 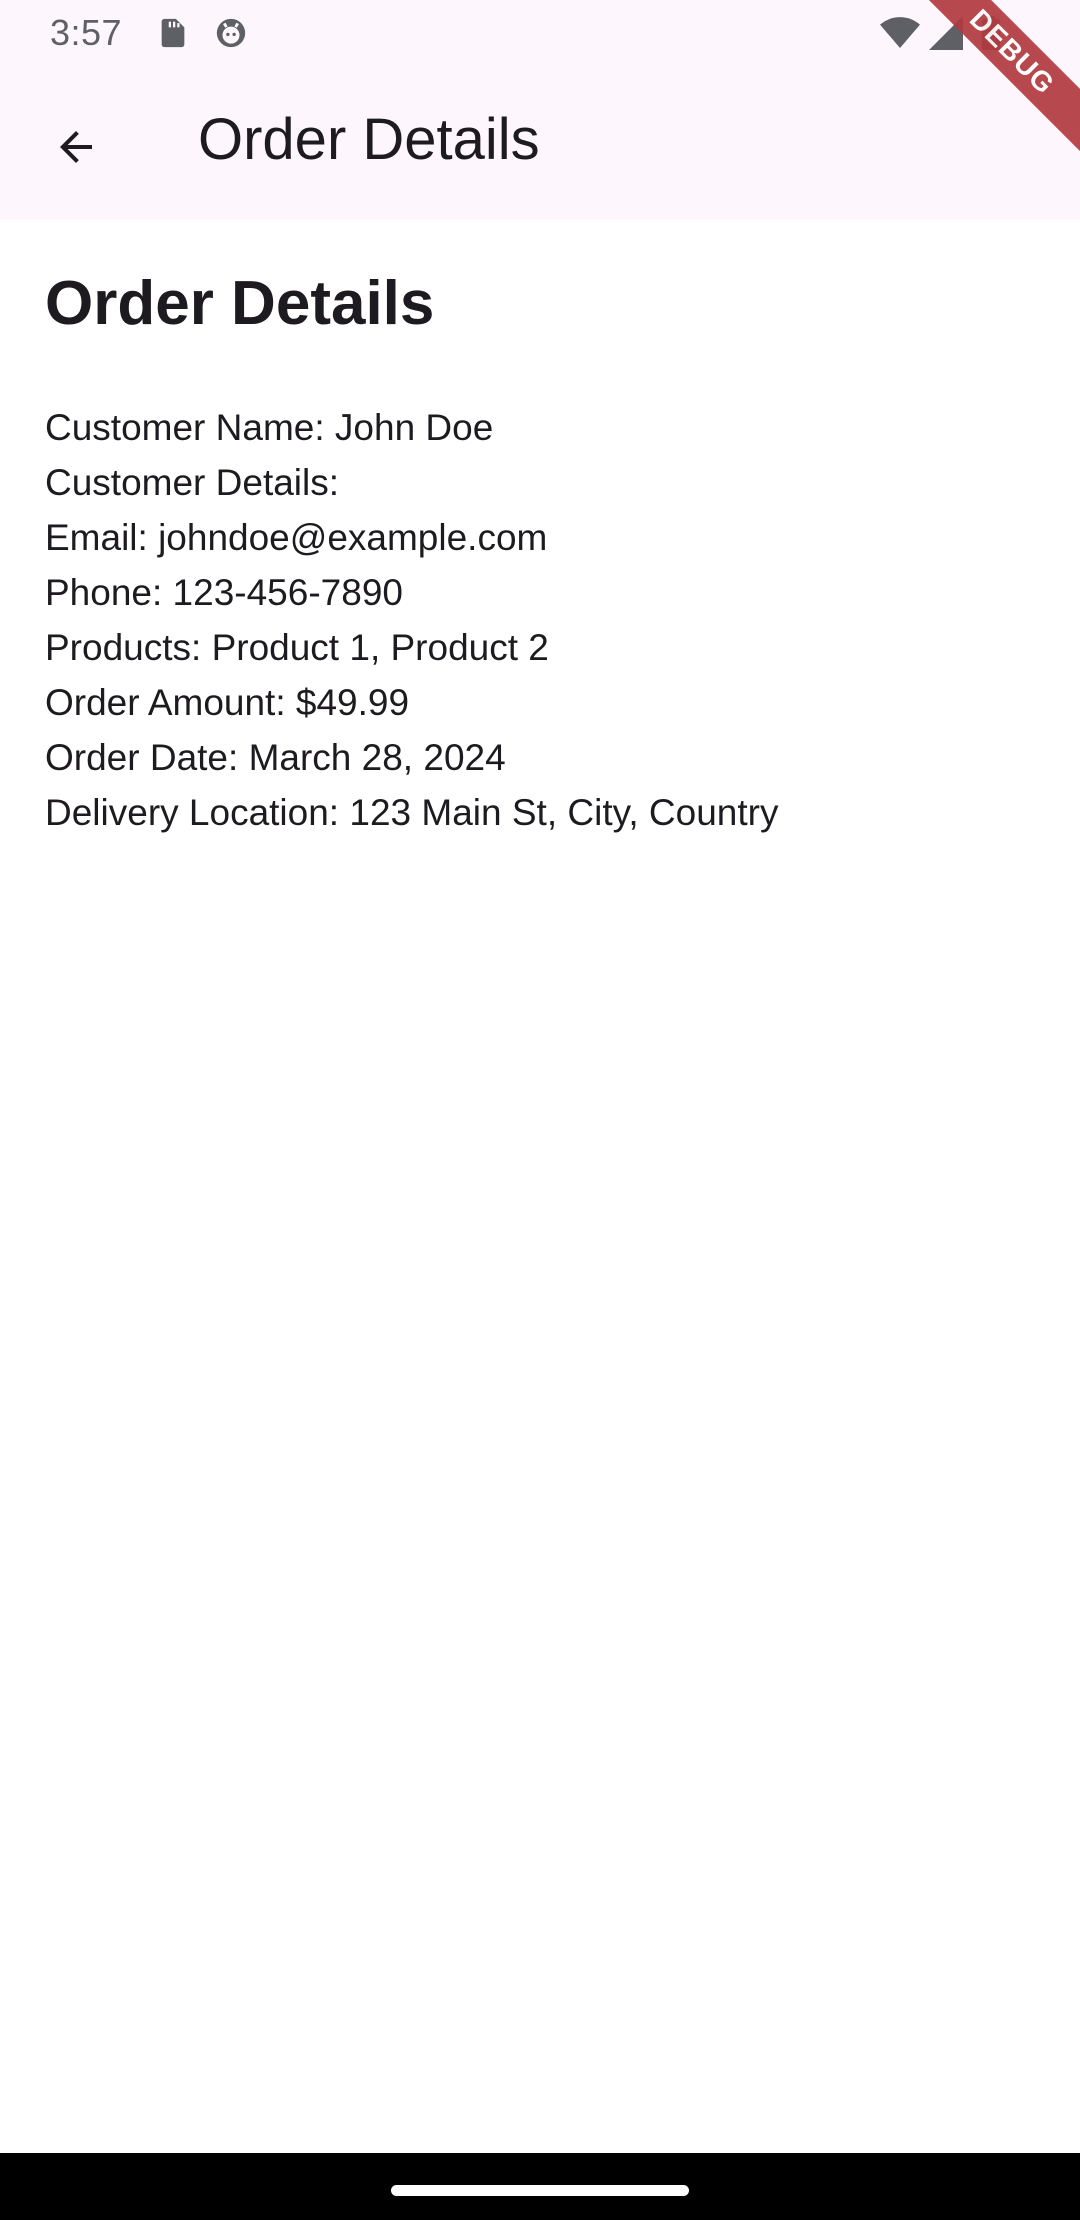 I want to click on order-date-line: Order Date: March 28, 2024, so click(x=275, y=757).